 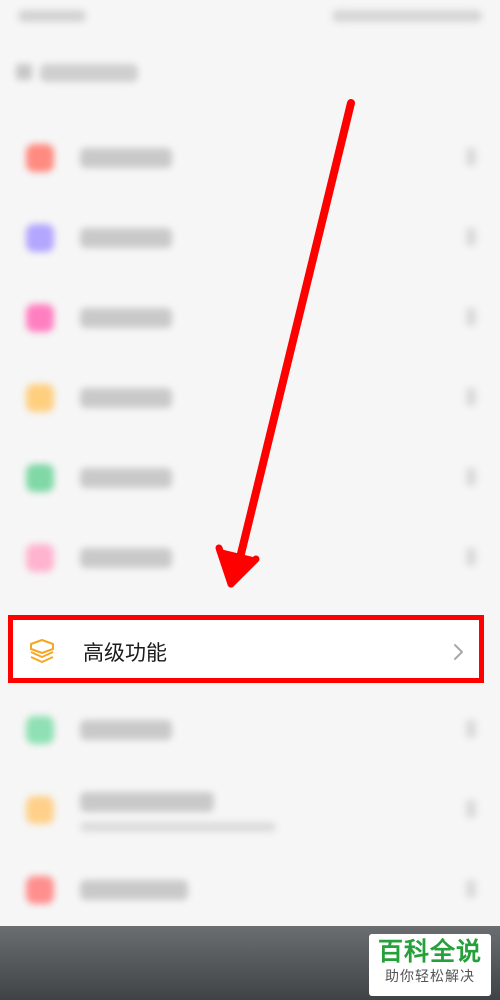 I want to click on watermark-logo: 百科全说 助你轻松解决, so click(x=430, y=965).